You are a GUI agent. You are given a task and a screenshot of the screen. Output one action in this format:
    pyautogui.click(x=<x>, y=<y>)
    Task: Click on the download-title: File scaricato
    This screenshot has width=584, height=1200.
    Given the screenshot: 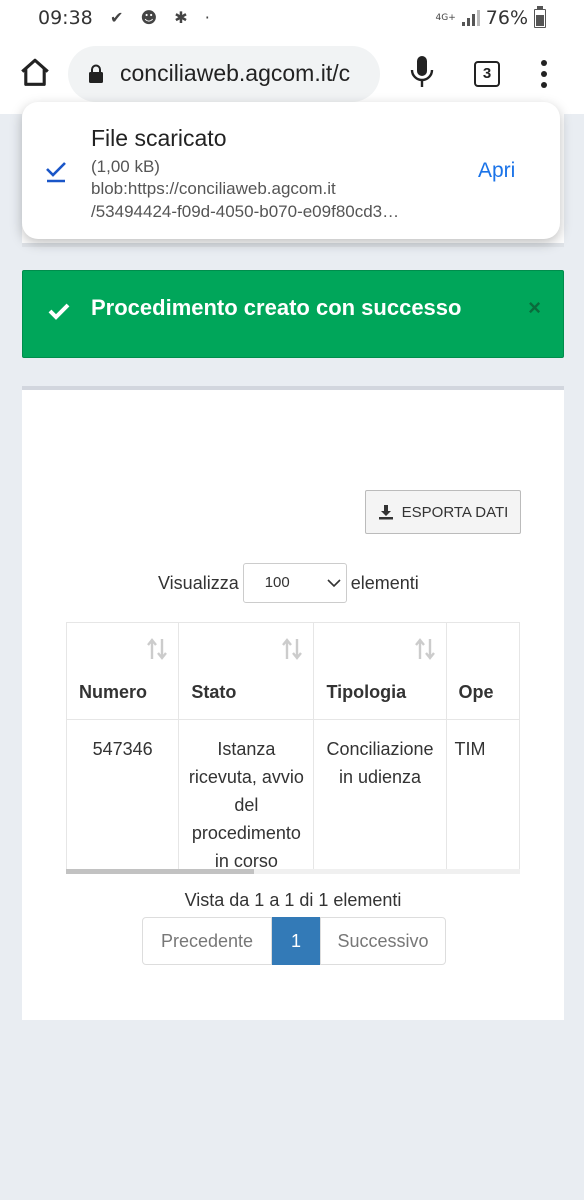 What is the action you would take?
    pyautogui.click(x=159, y=138)
    